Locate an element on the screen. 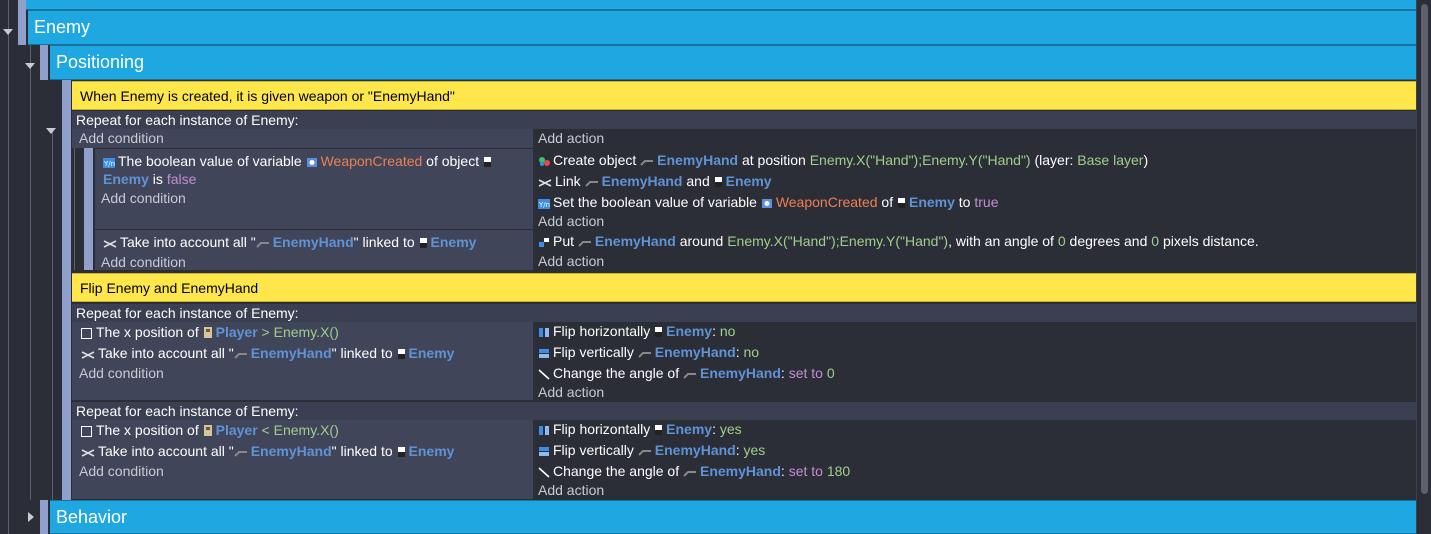 The width and height of the screenshot is (1431, 534). group-title: Positioning is located at coordinates (100, 62).